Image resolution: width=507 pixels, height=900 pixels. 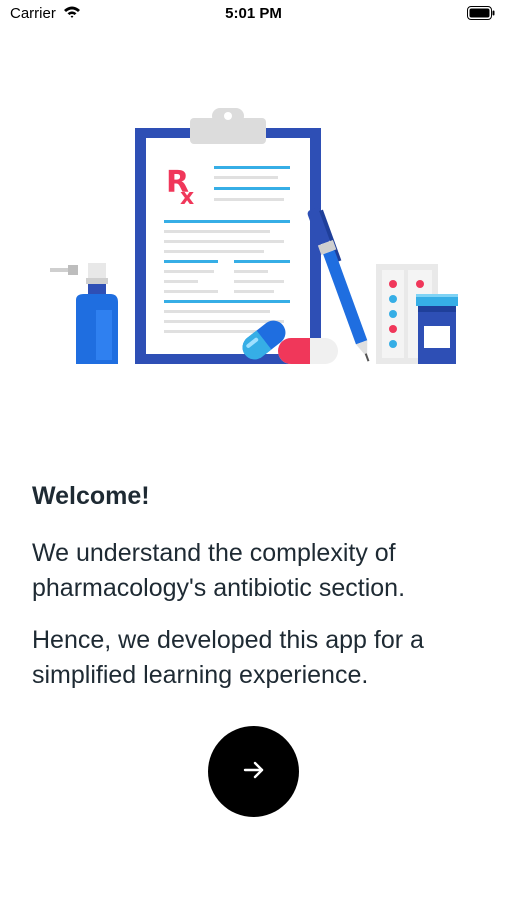 What do you see at coordinates (308, 351) in the screenshot?
I see `tablet-pill` at bounding box center [308, 351].